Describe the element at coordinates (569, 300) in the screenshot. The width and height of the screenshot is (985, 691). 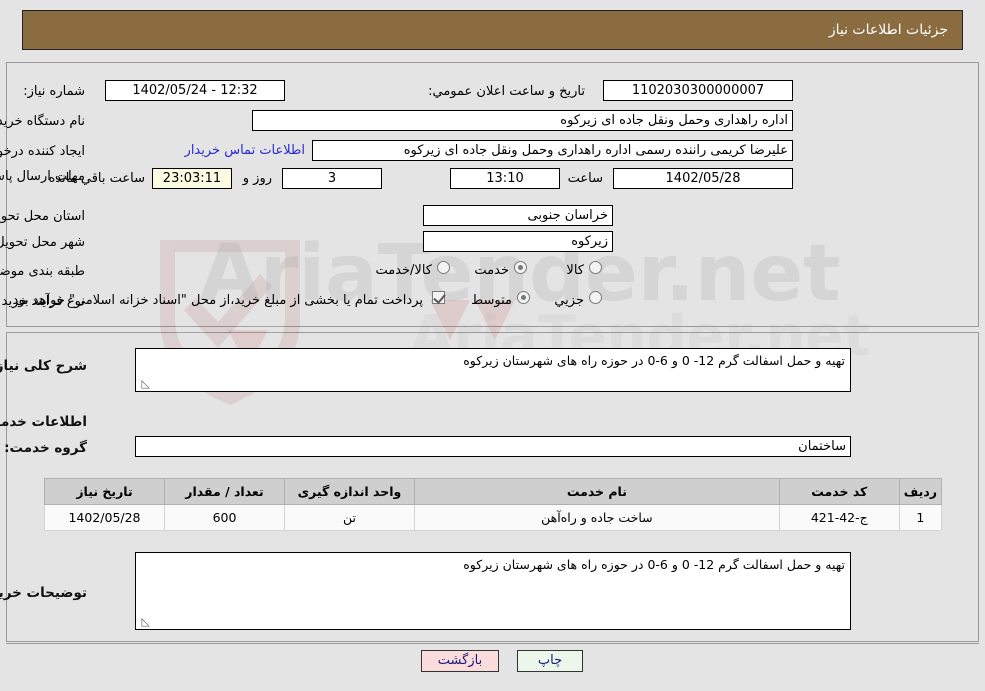
I see `radio-purchase-jozi-label: جزیي` at that location.